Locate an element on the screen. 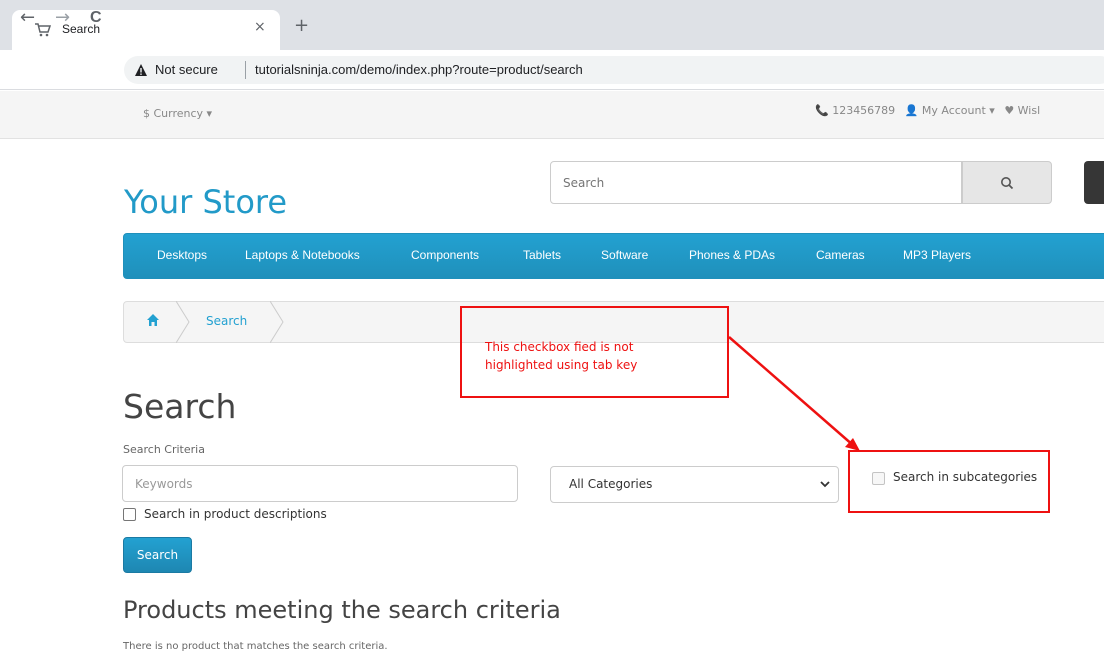  menu-item-phones: Phones & PDAs is located at coordinates (732, 255).